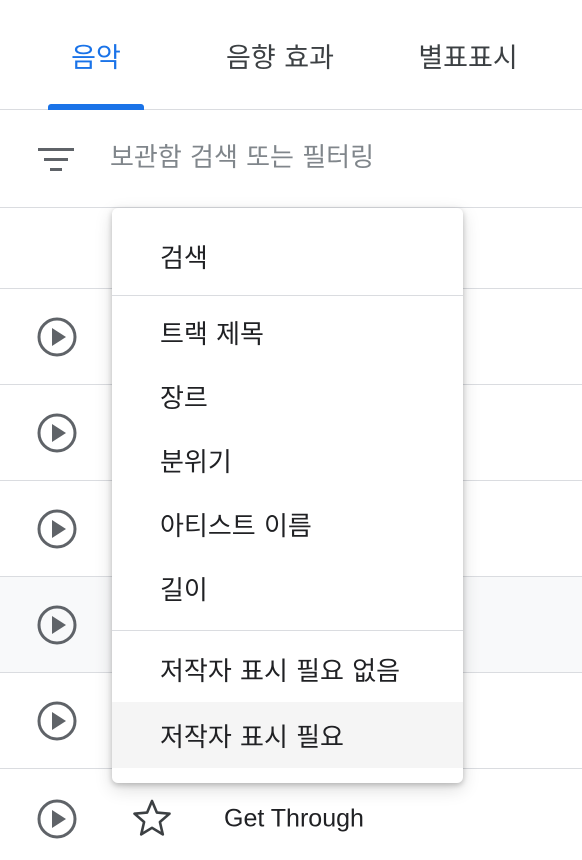  I want to click on tab-bar: 음악 음향 효과 별표표시, so click(291, 55).